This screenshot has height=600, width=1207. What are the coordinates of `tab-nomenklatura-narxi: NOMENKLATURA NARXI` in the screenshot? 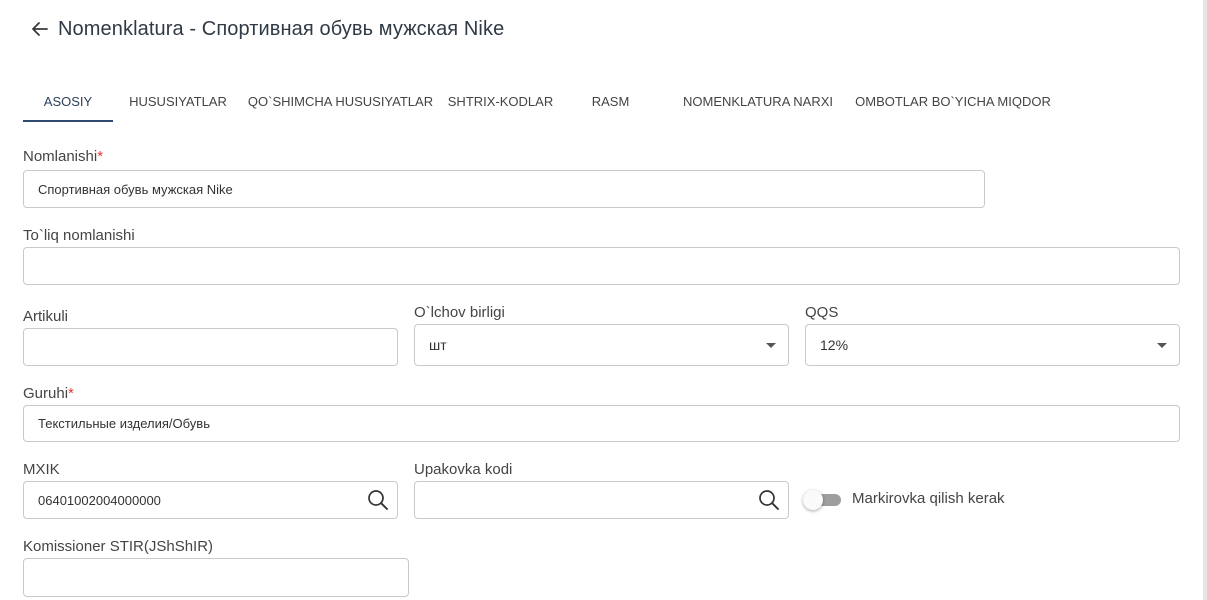 It's located at (758, 101).